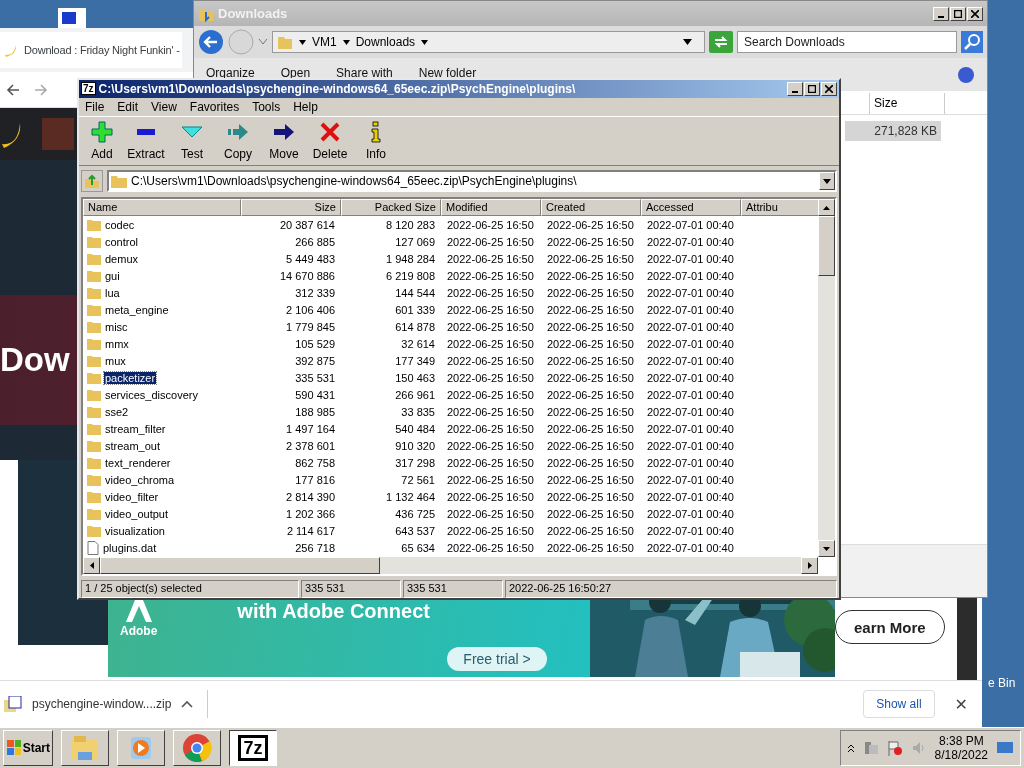  What do you see at coordinates (116, 326) in the screenshot?
I see `file-name: misc` at bounding box center [116, 326].